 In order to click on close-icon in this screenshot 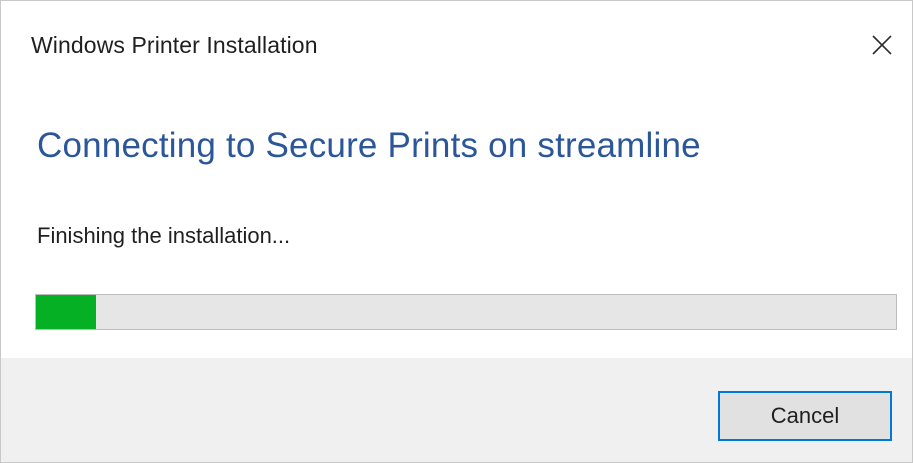, I will do `click(882, 45)`.